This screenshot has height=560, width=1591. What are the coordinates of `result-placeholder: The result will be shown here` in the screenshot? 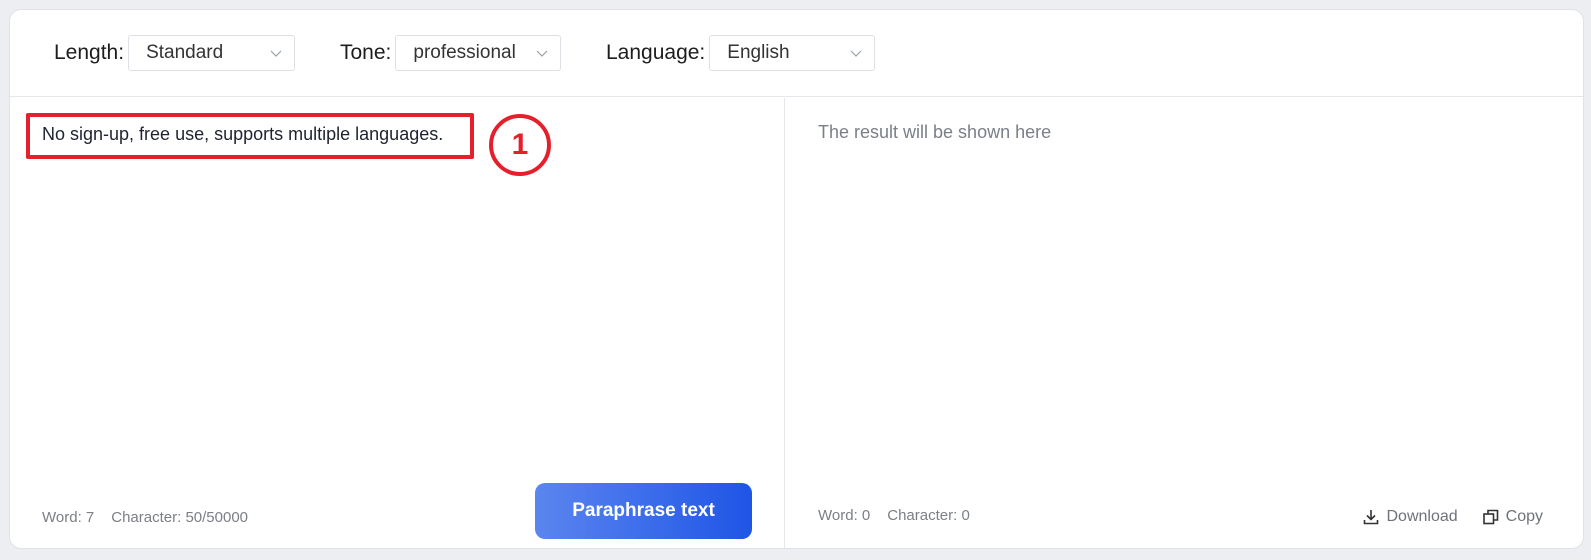 It's located at (935, 132).